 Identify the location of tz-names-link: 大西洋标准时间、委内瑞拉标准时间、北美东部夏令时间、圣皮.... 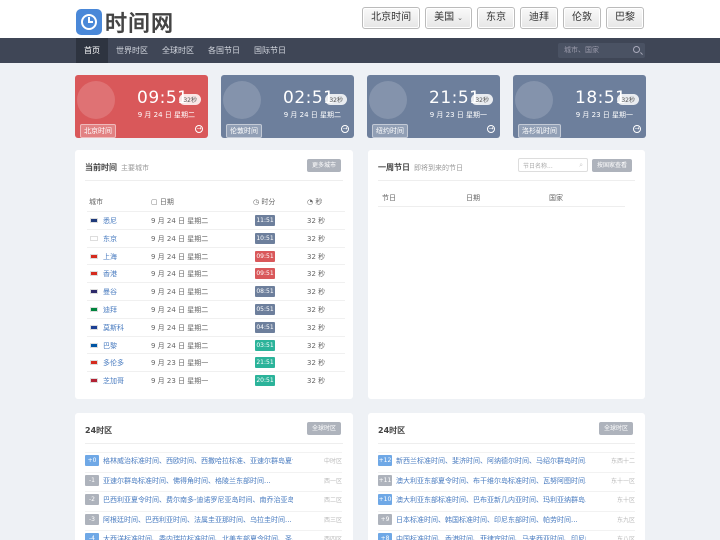
(198, 537).